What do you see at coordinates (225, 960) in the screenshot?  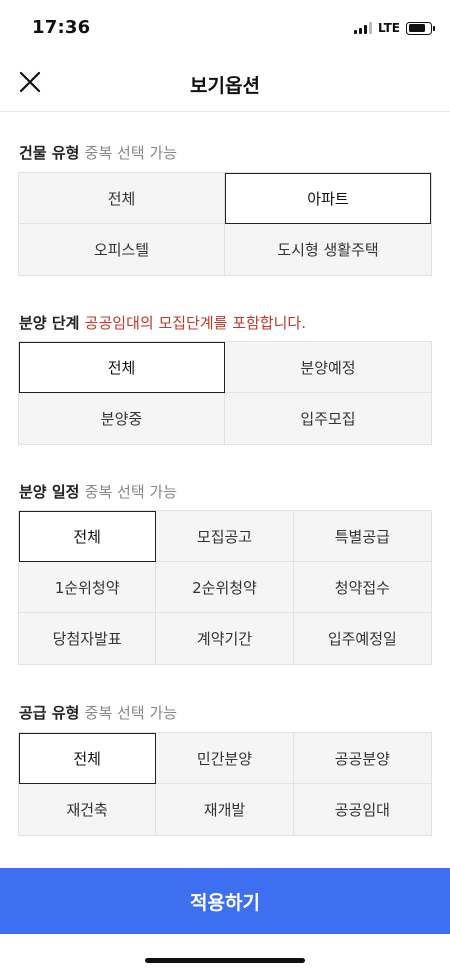 I see `home-indicator` at bounding box center [225, 960].